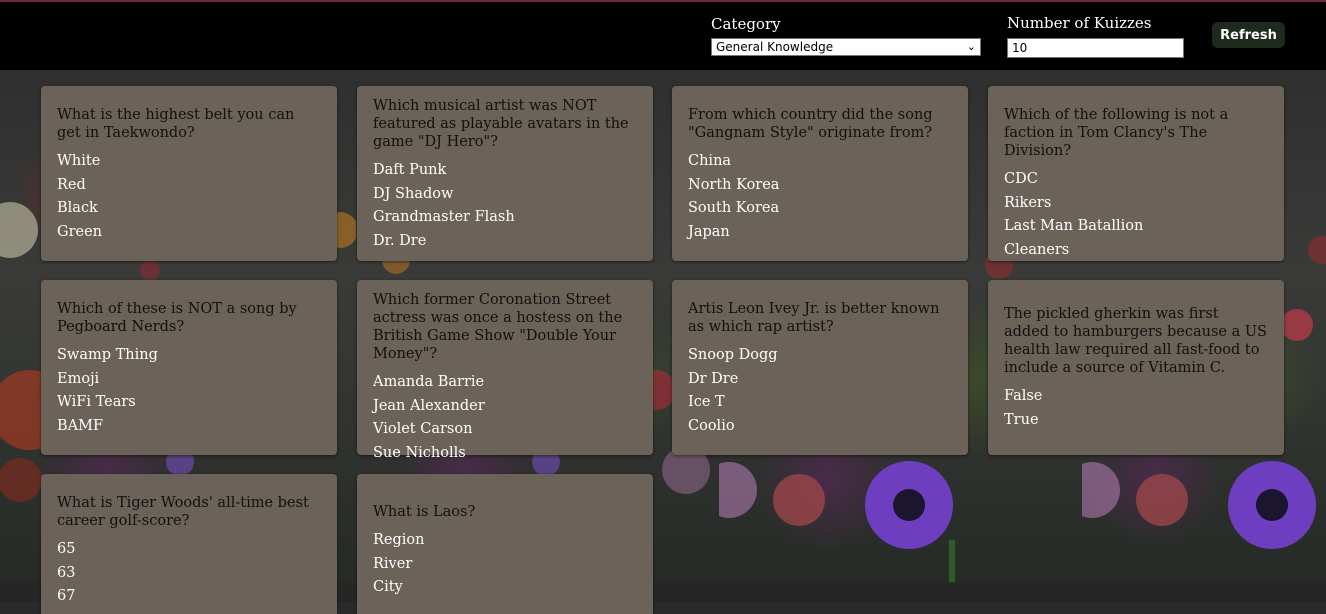 The image size is (1326, 614). What do you see at coordinates (189, 161) in the screenshot?
I see `answer-option: White` at bounding box center [189, 161].